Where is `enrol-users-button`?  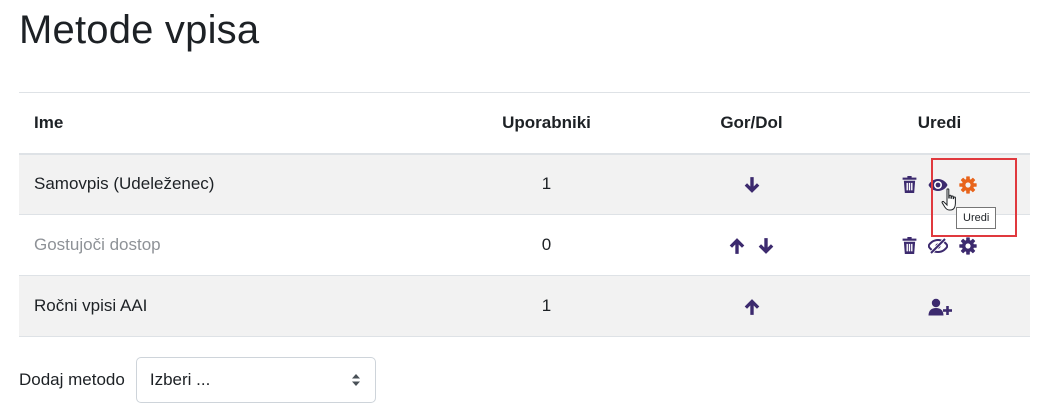
enrol-users-button is located at coordinates (940, 307).